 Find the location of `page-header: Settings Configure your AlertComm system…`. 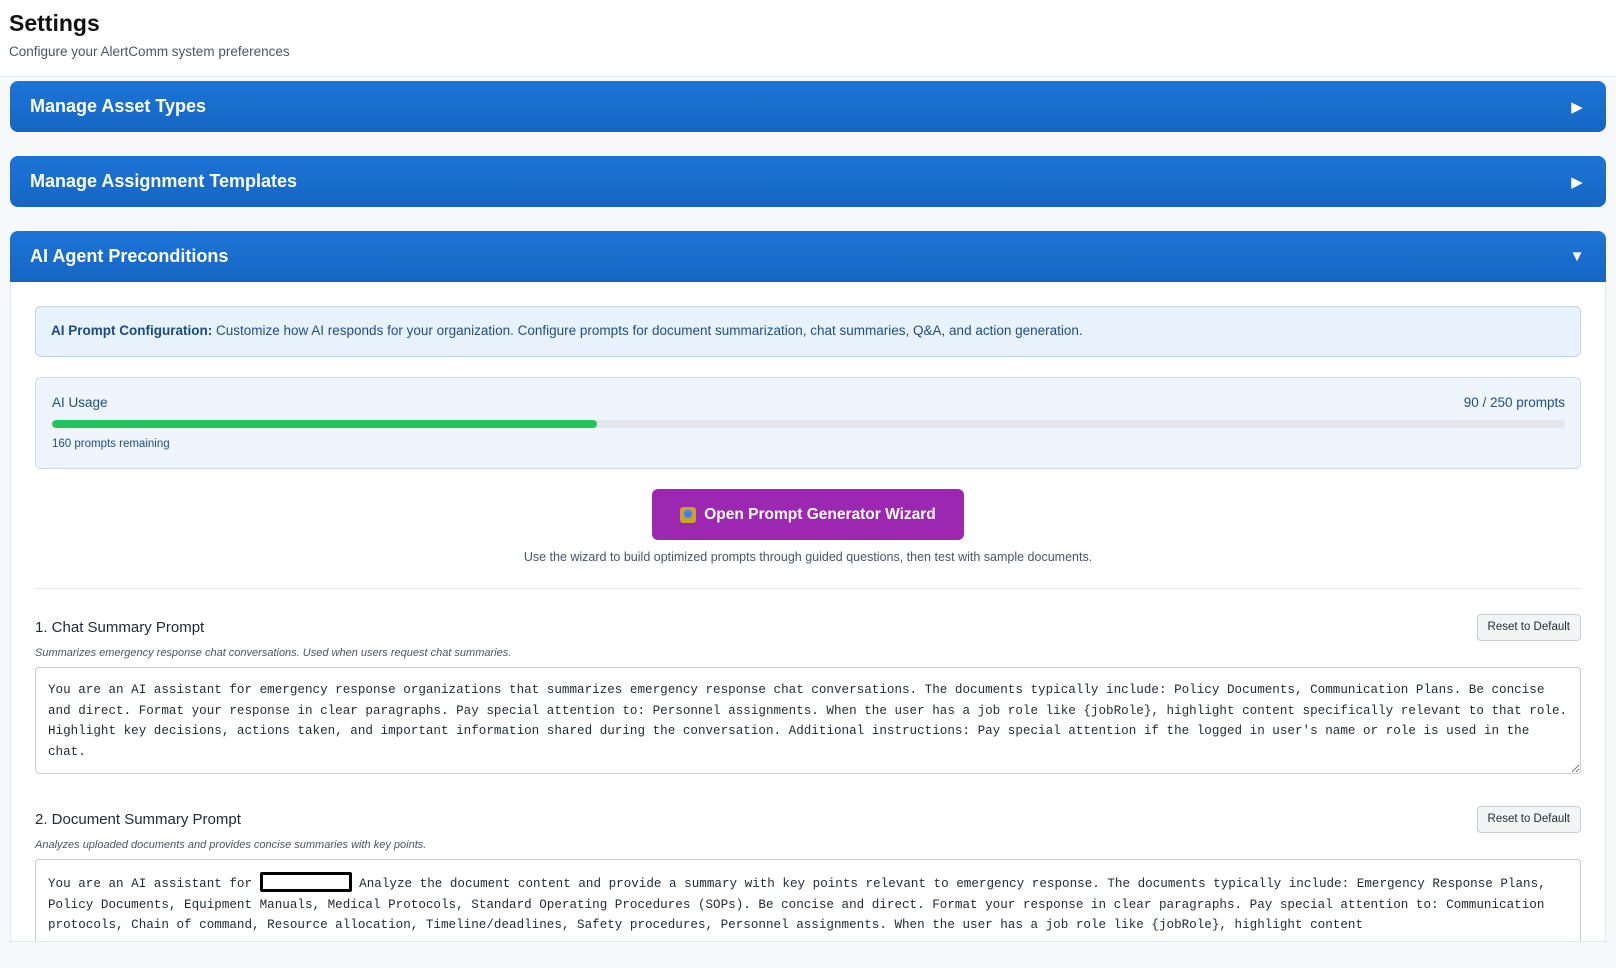

page-header: Settings Configure your AlertComm system… is located at coordinates (808, 38).